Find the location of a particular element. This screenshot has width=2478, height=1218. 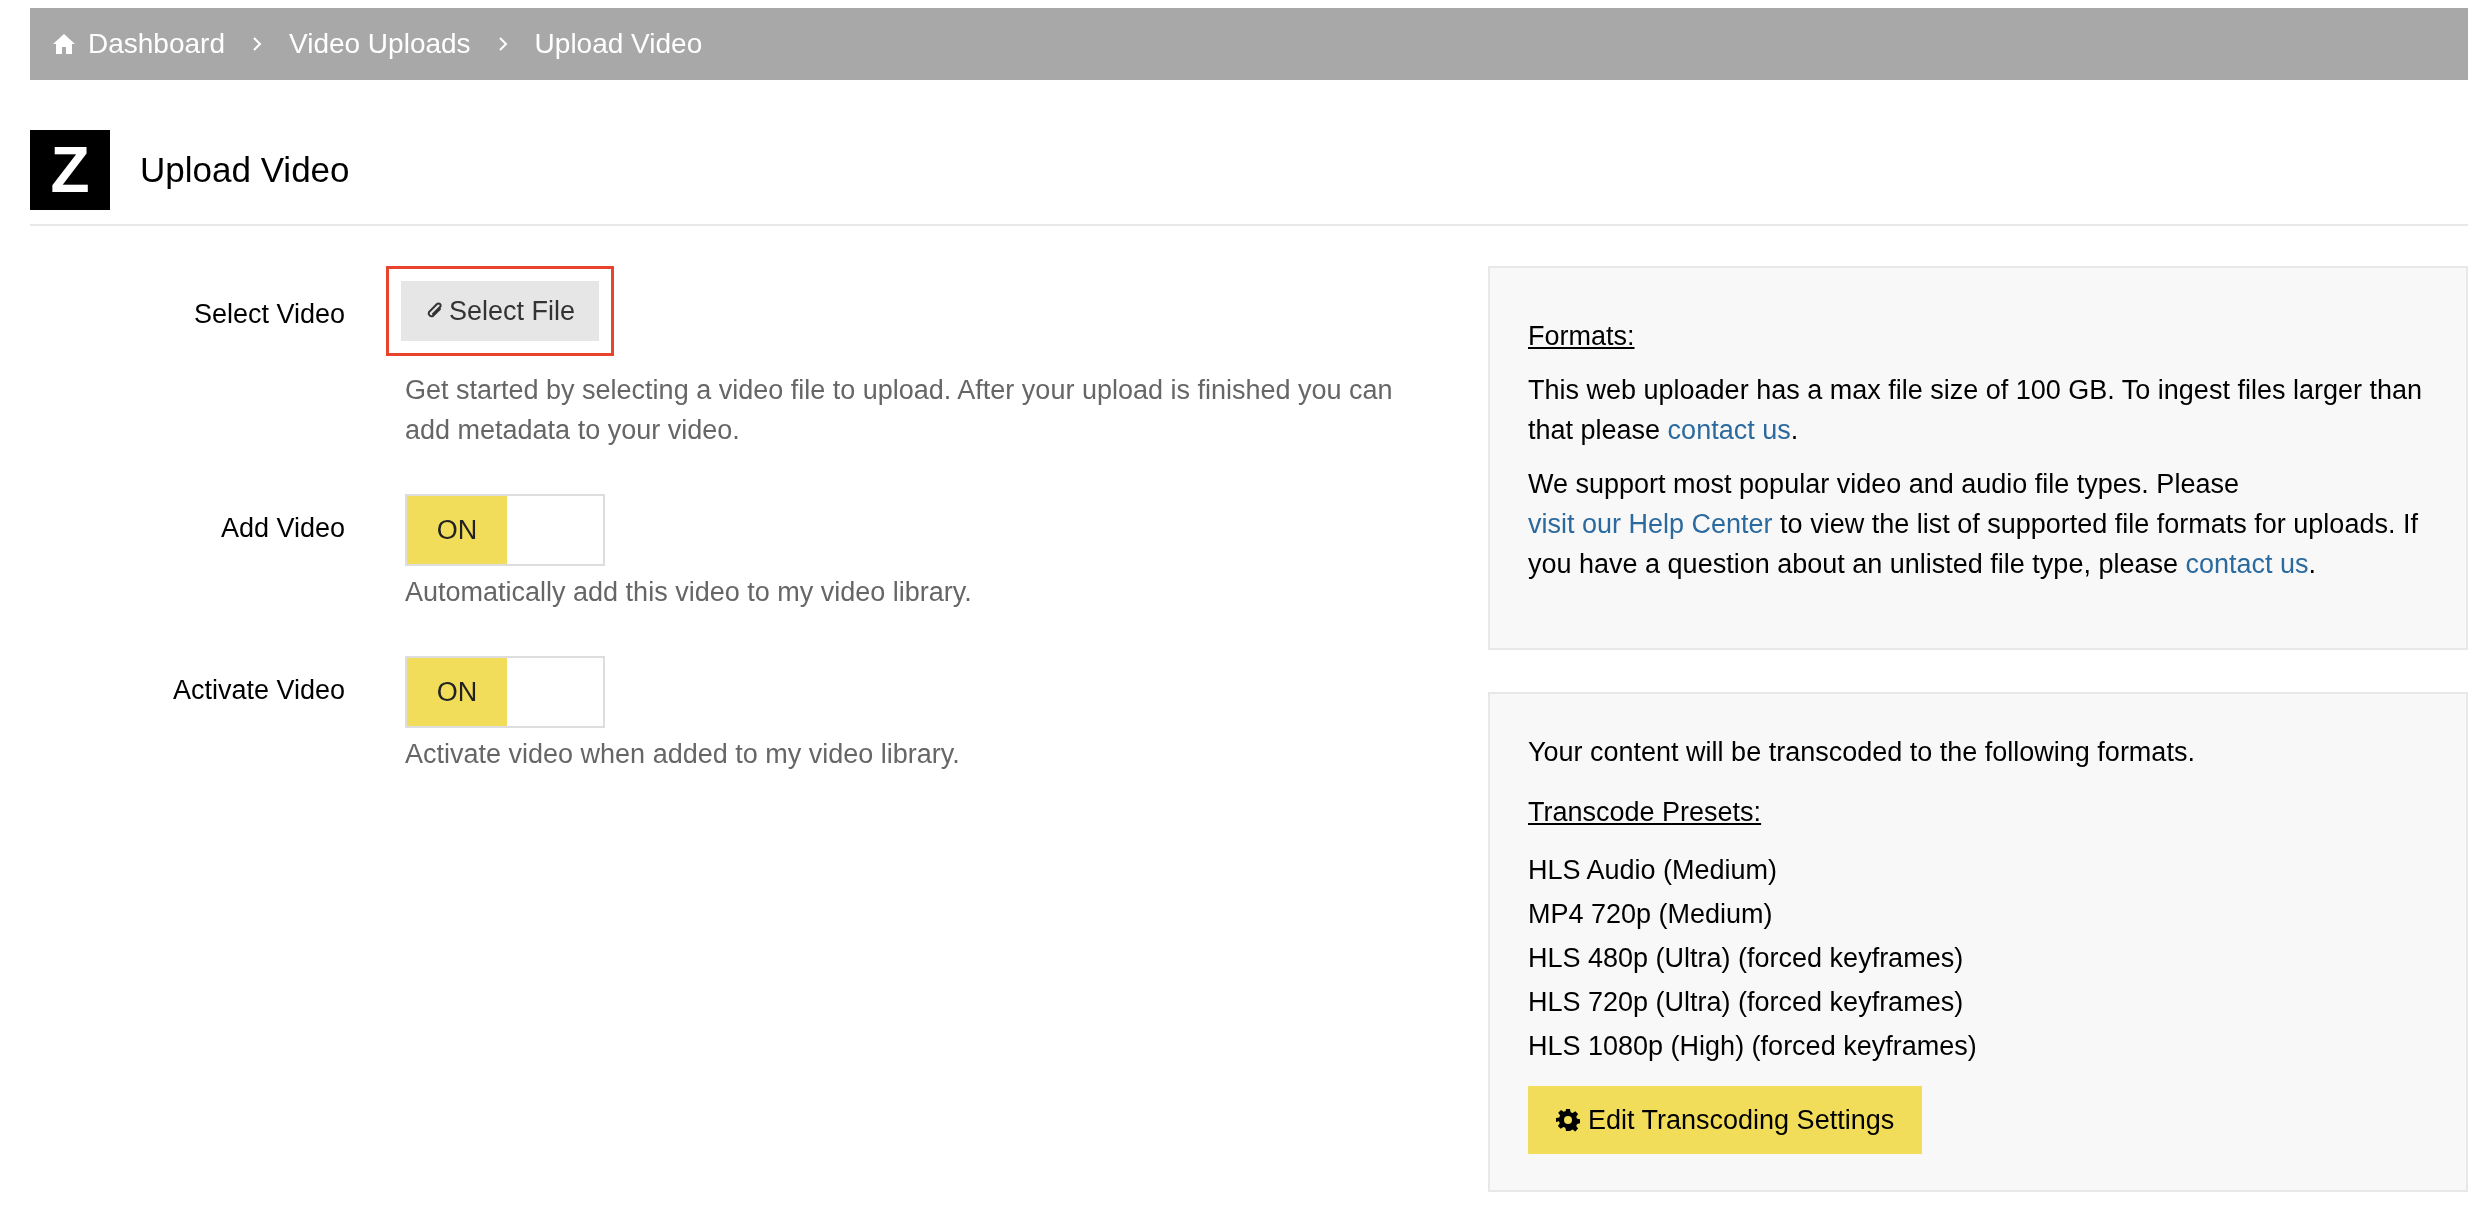

home-icon is located at coordinates (64, 44).